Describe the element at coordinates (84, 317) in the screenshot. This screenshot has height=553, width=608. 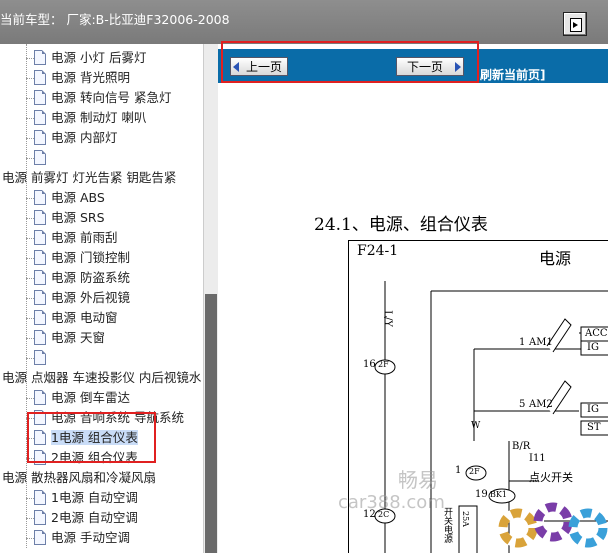
I see `tree-label: 电源 电动窗` at that location.